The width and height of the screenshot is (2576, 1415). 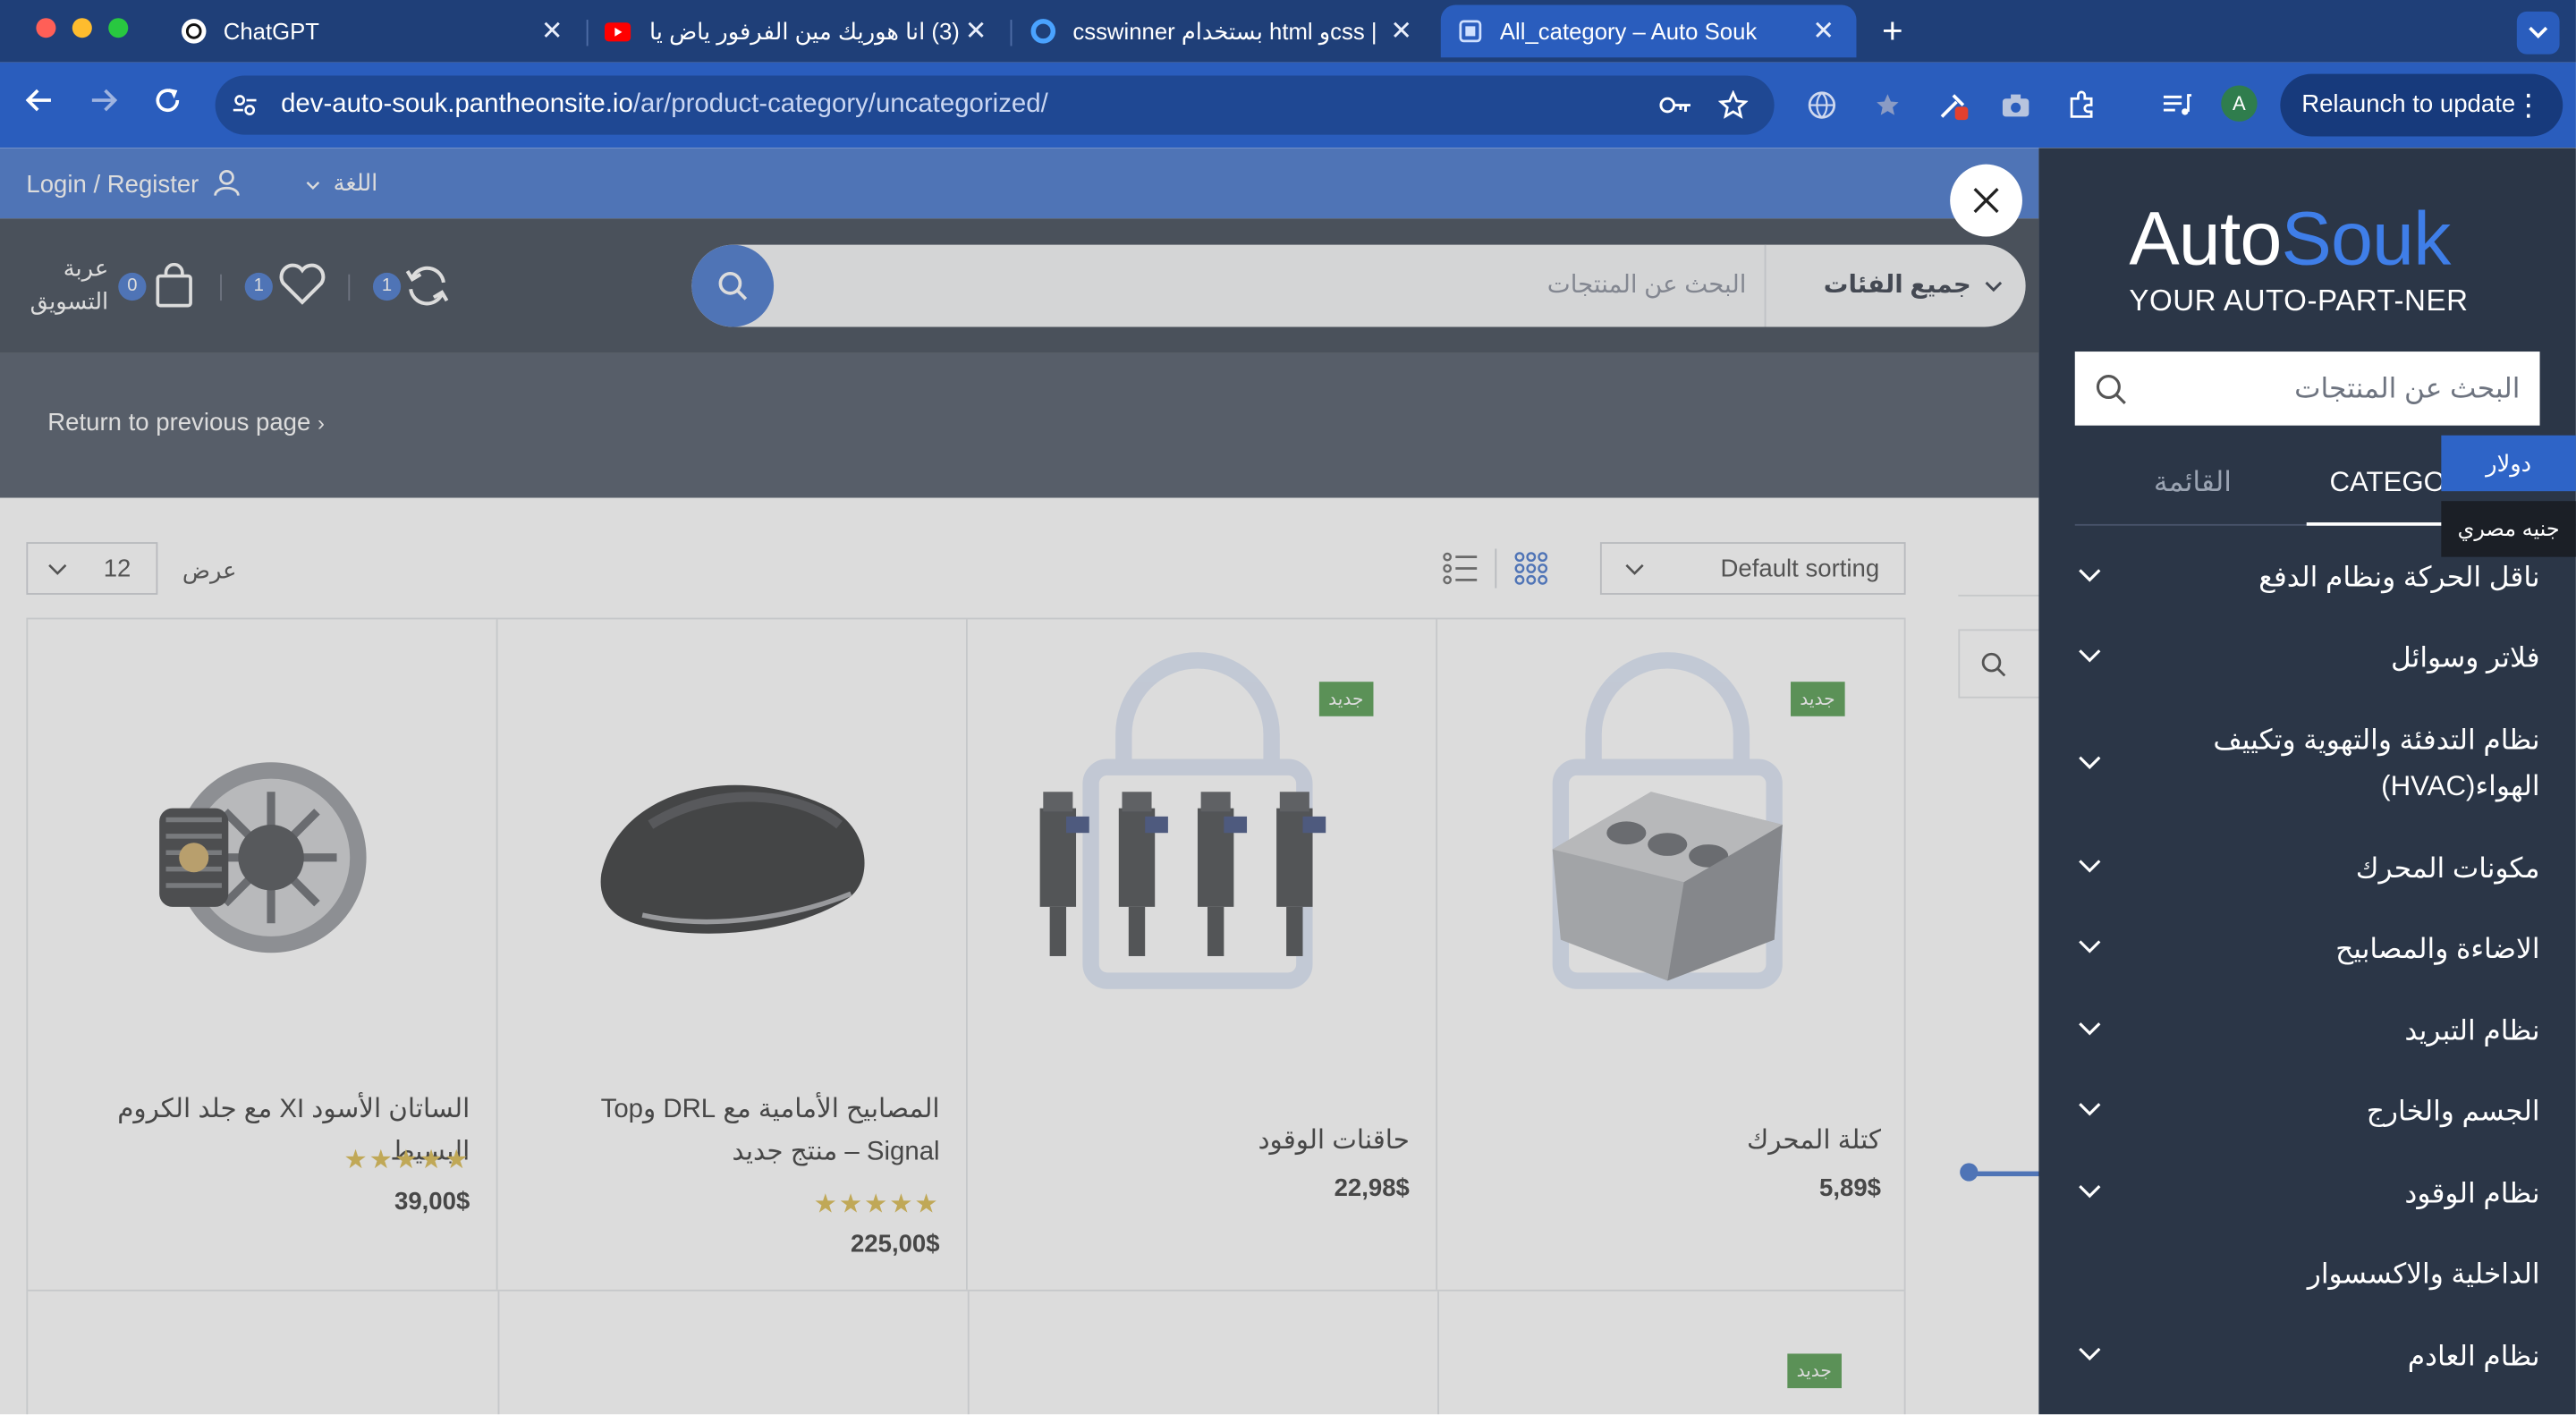 What do you see at coordinates (1648, 31) in the screenshot?
I see `browser-tab-active: All_category – Auto Souk ✕` at bounding box center [1648, 31].